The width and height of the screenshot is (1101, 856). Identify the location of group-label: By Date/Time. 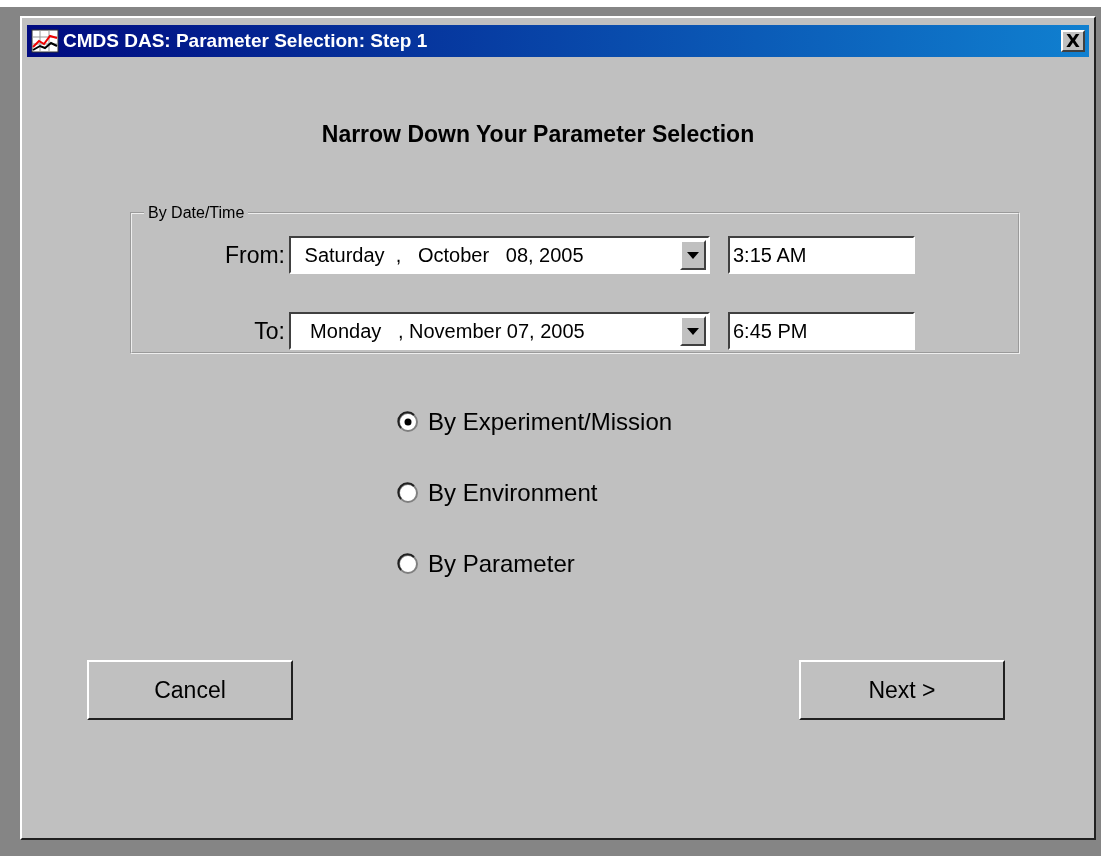
(196, 213).